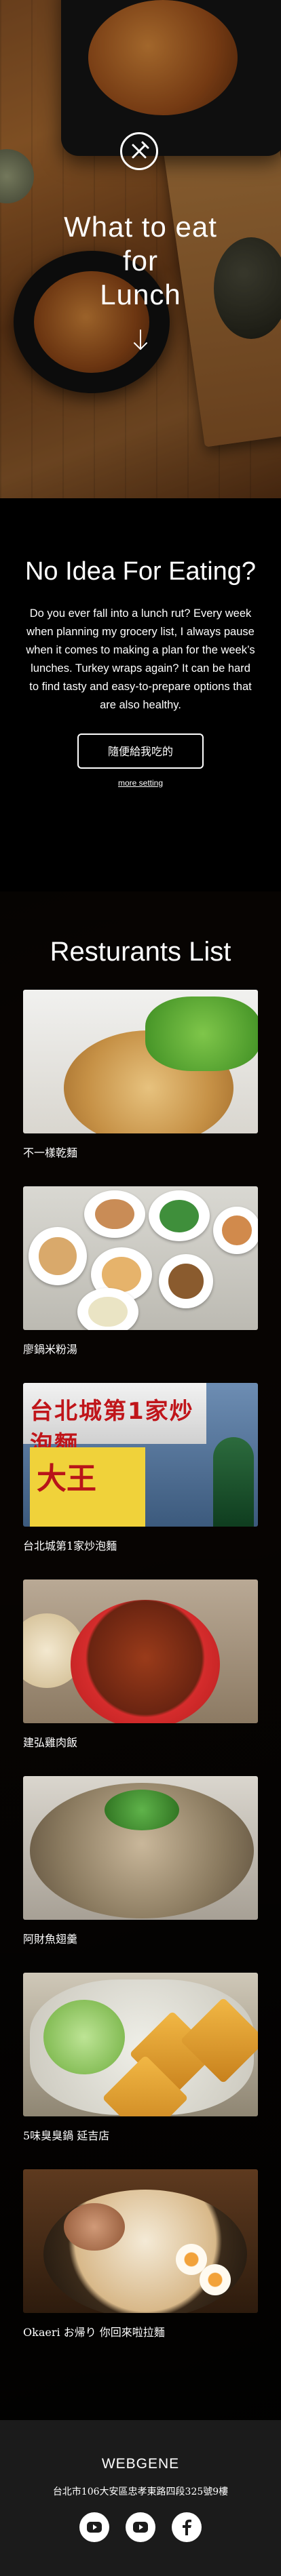 The height and width of the screenshot is (2576, 281). I want to click on restaurant-name: Okaeri お帰り 你回來啦拉麵, so click(140, 2332).